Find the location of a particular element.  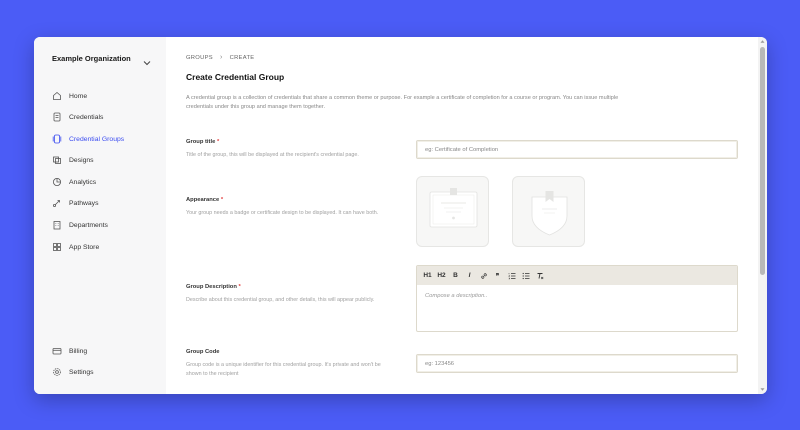

designs-icon is located at coordinates (57, 160).